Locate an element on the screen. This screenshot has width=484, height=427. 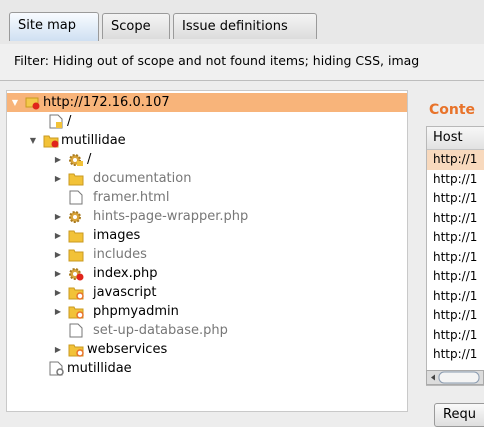
tree-node-label: index.php is located at coordinates (125, 273).